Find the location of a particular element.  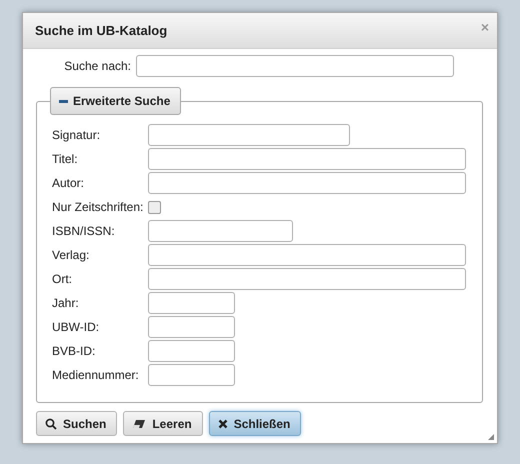

search-field is located at coordinates (295, 66).